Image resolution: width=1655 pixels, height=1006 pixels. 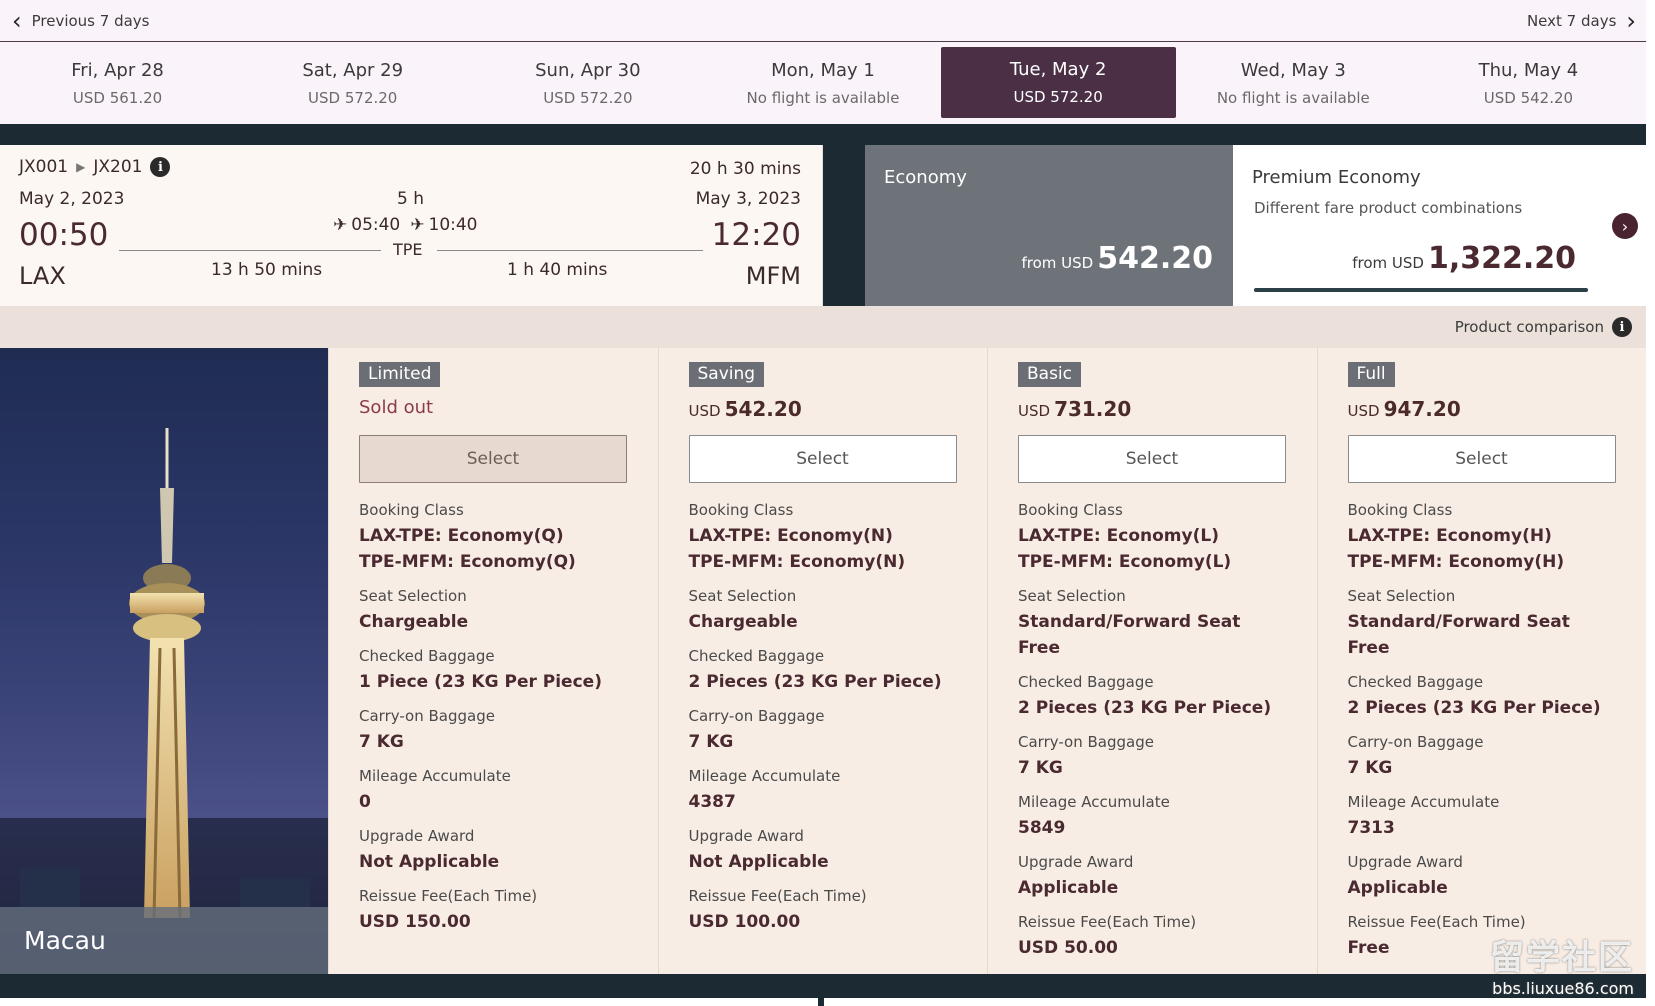 I want to click on price-currency: USD, so click(x=704, y=411).